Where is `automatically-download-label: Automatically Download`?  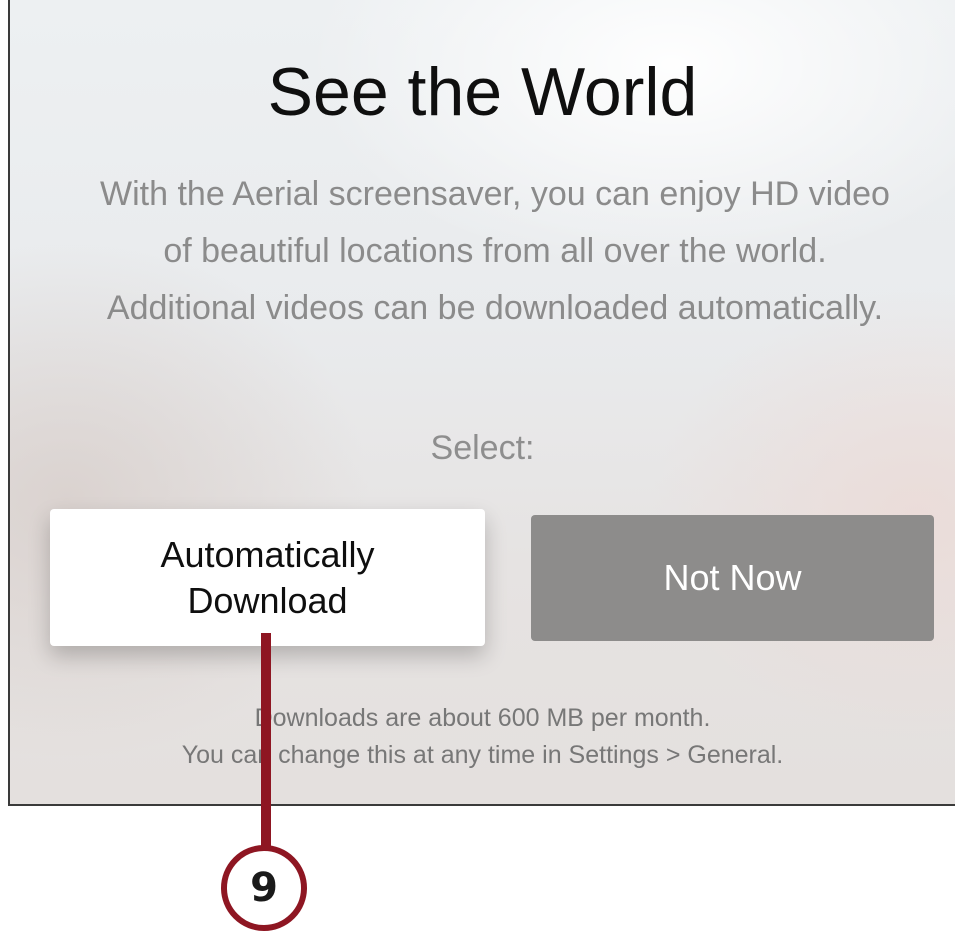
automatically-download-label: Automatically Download is located at coordinates (267, 577).